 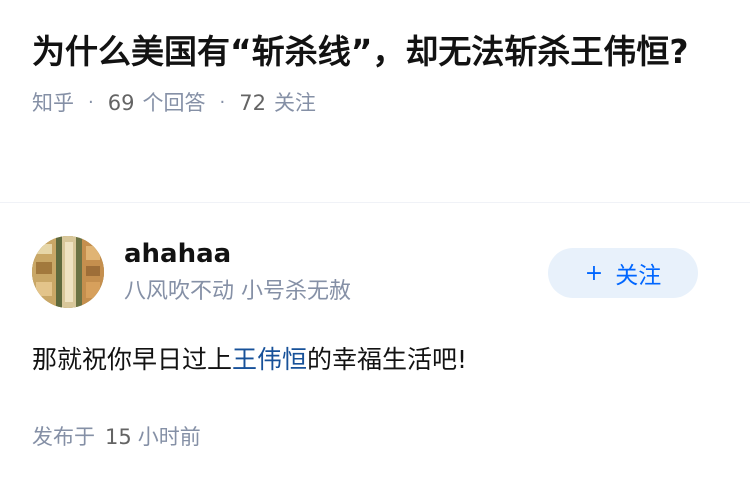 I want to click on answer-count: 69, so click(x=121, y=103).